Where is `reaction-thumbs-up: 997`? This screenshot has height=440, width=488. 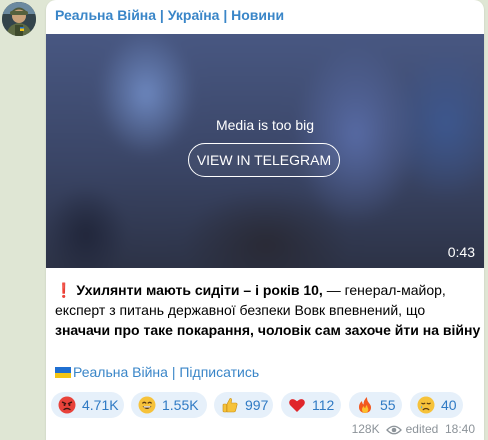 reaction-thumbs-up: 997 is located at coordinates (243, 405).